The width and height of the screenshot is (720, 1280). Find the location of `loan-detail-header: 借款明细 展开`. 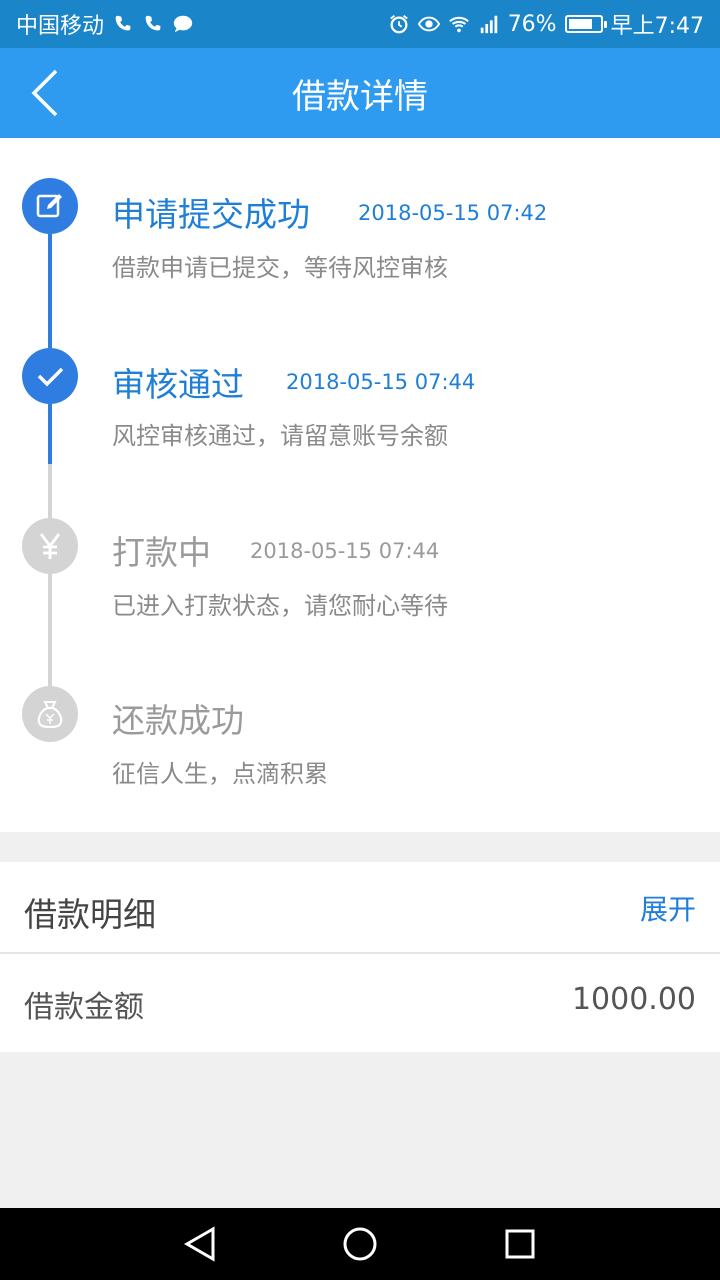

loan-detail-header: 借款明细 展开 is located at coordinates (360, 908).